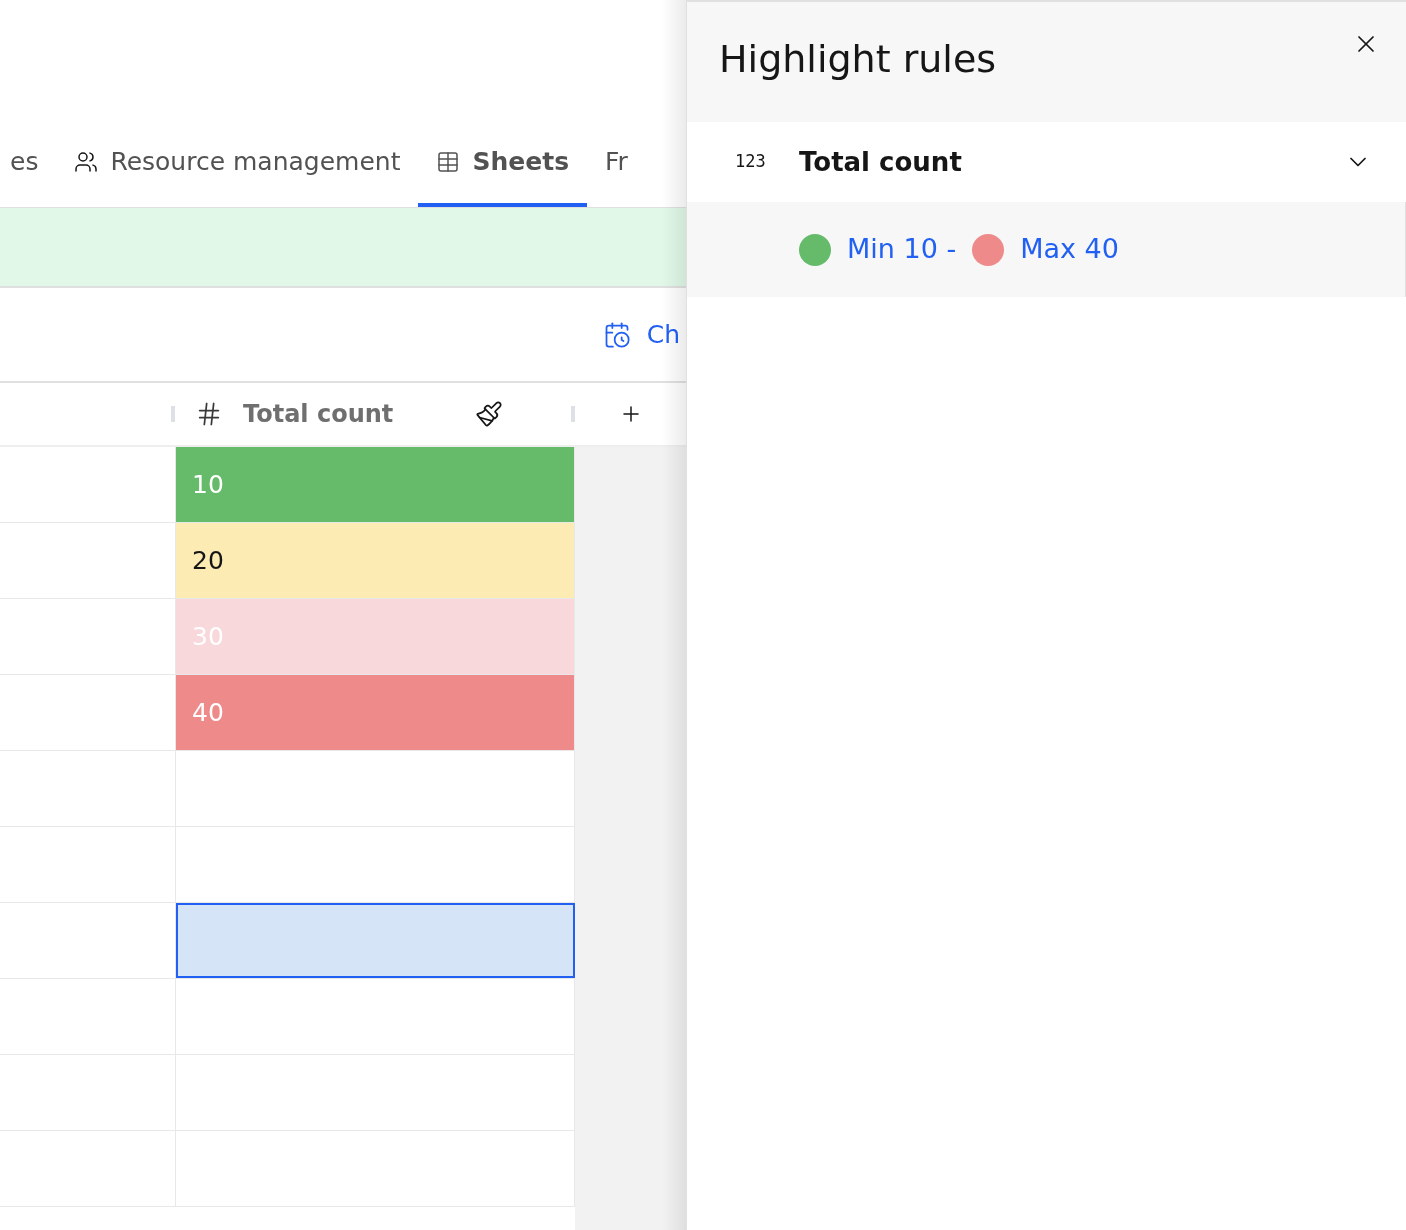  What do you see at coordinates (1069, 249) in the screenshot?
I see `range-label: Max 40` at bounding box center [1069, 249].